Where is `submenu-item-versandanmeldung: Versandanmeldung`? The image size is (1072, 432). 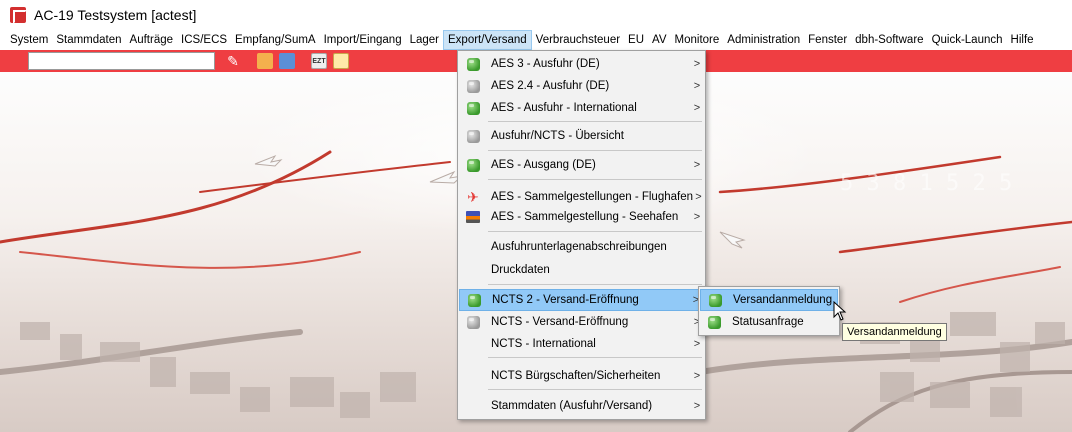
submenu-item-versandanmeldung: Versandanmeldung is located at coordinates (769, 300).